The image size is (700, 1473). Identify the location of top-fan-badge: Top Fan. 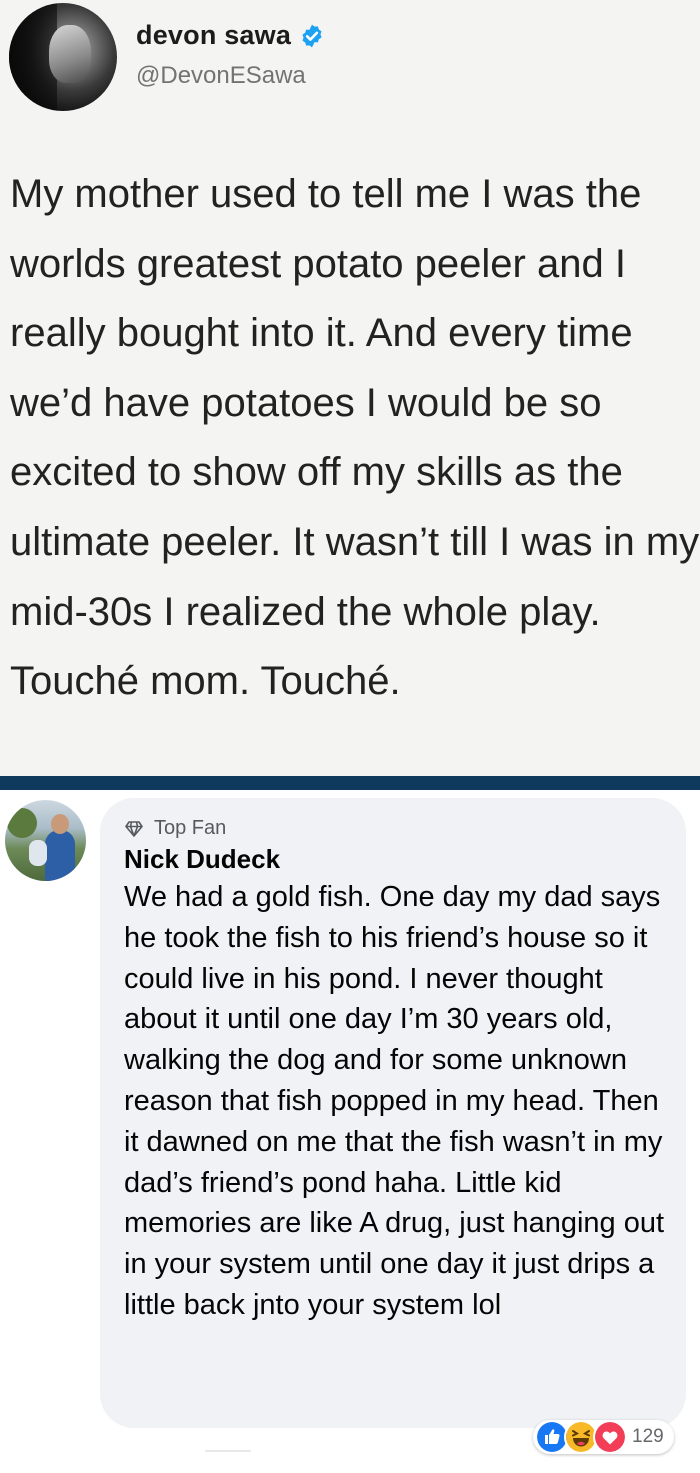
(175, 828).